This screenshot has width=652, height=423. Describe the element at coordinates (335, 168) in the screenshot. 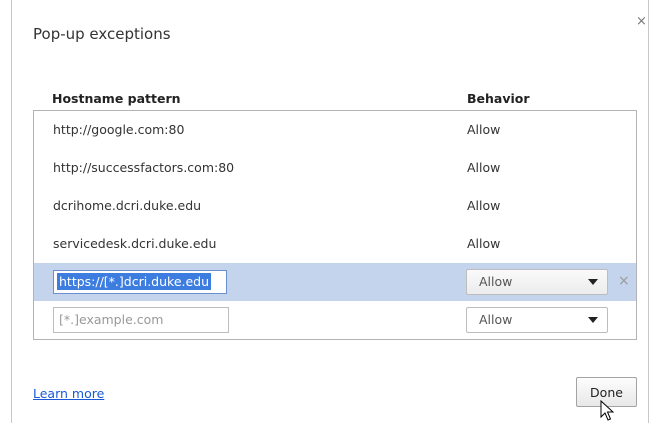

I see `exception-row: http://successfactors.com:80 Allow` at that location.